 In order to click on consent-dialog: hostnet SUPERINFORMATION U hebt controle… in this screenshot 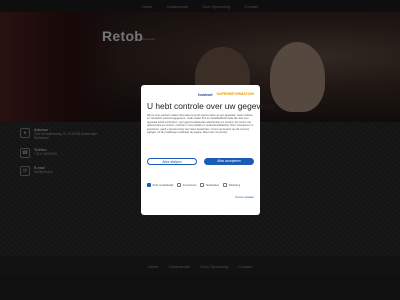, I will do `click(208, 150)`.